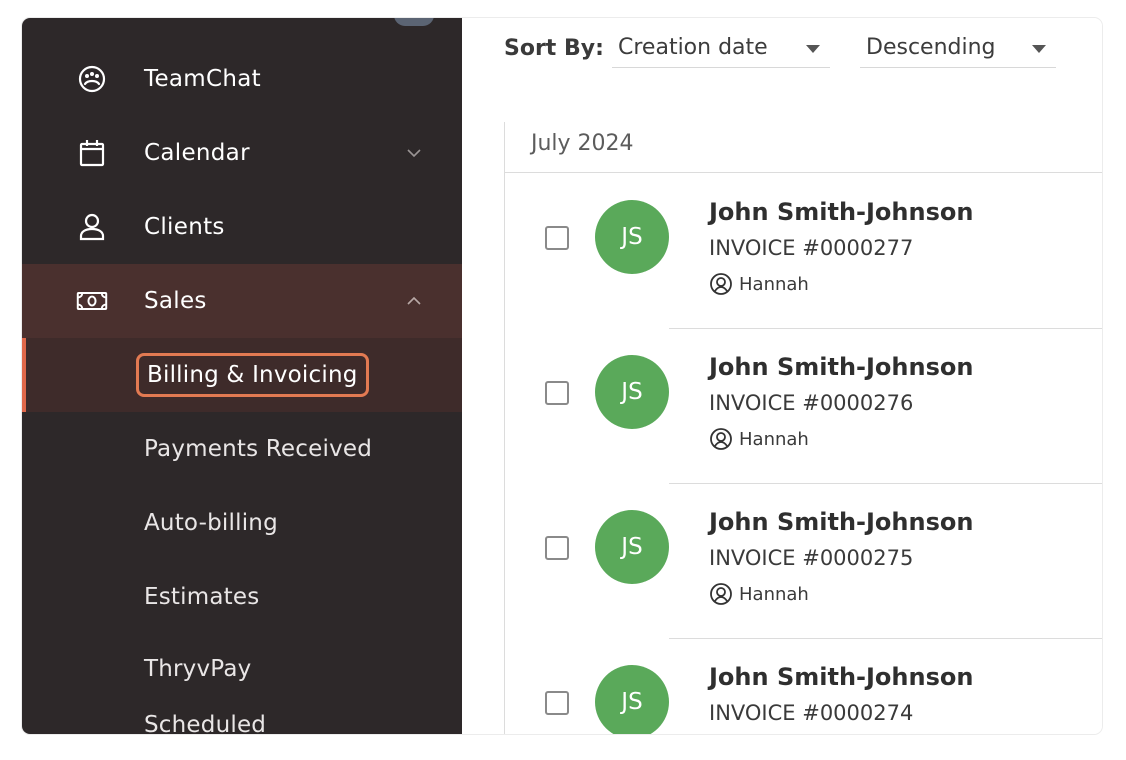 The width and height of the screenshot is (1126, 760). Describe the element at coordinates (175, 301) in the screenshot. I see `sidebar-item-label: Sales` at that location.